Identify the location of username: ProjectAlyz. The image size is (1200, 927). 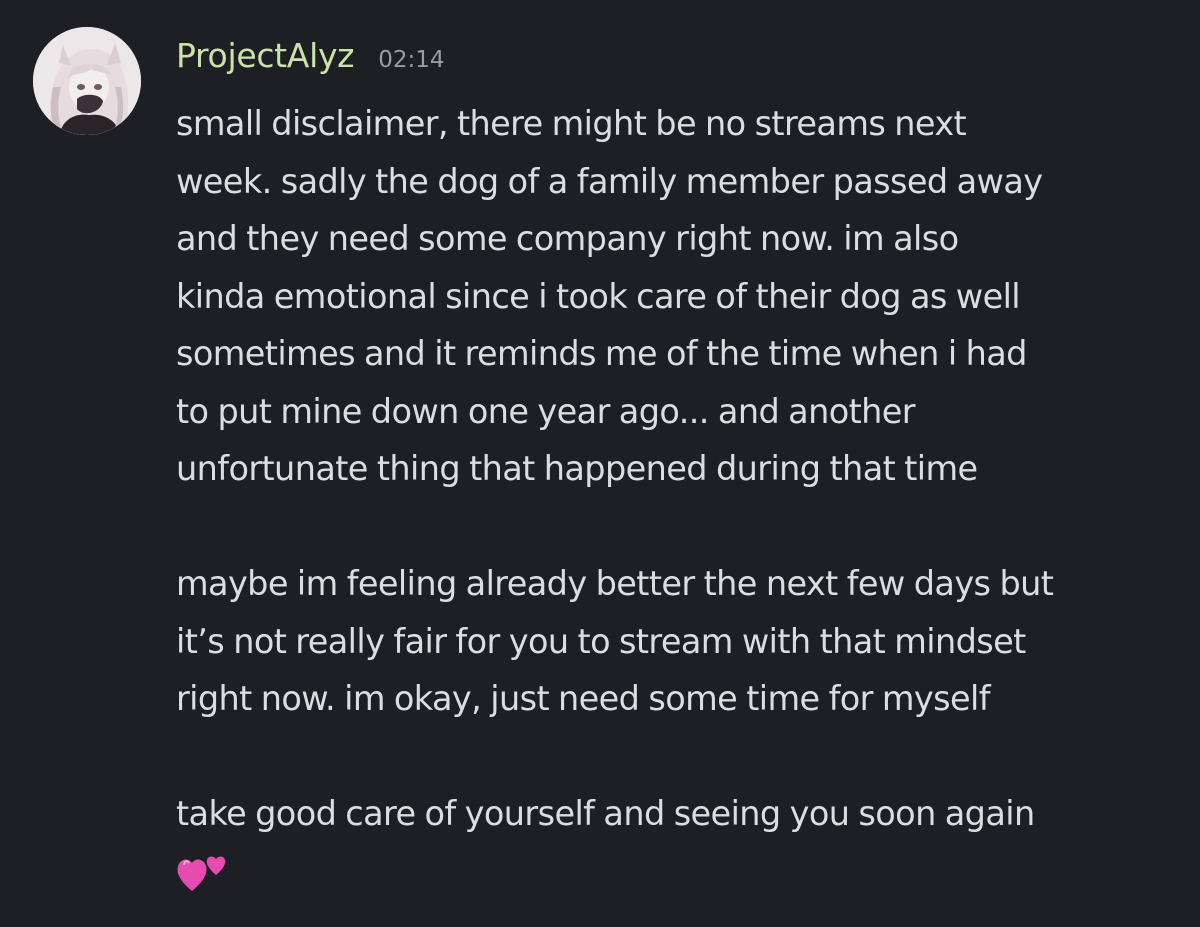
(265, 55).